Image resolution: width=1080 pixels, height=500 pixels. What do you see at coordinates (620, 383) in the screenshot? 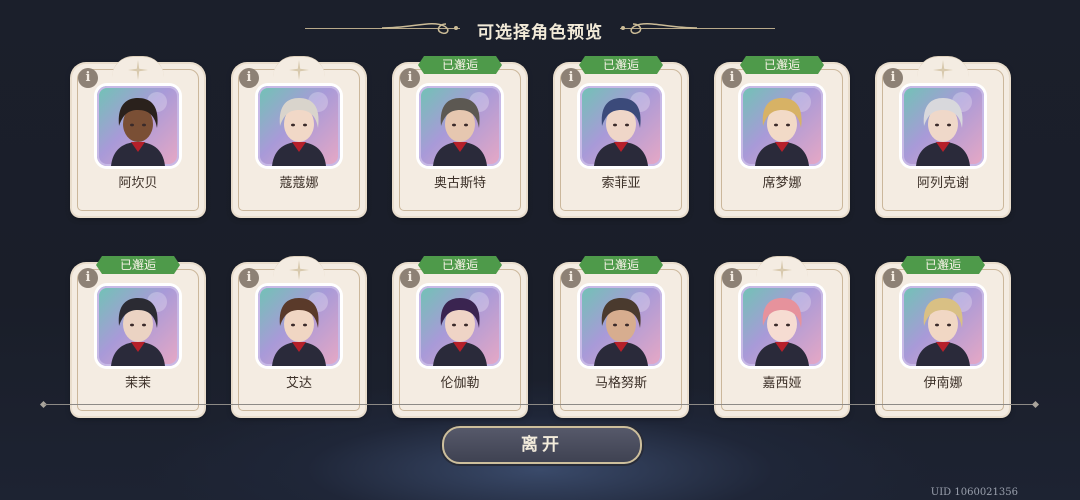
I see `character-name: 马格努斯` at bounding box center [620, 383].